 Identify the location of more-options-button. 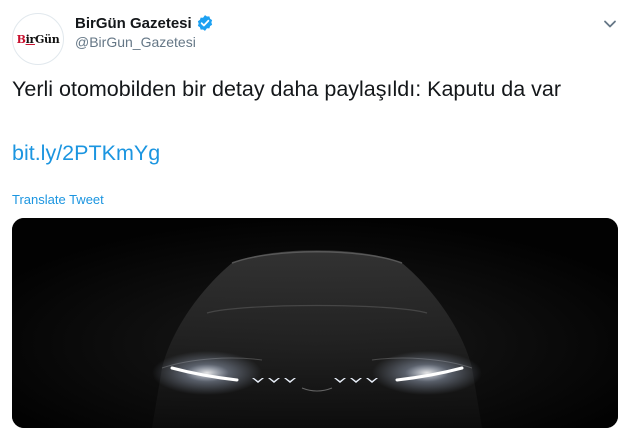
(610, 24).